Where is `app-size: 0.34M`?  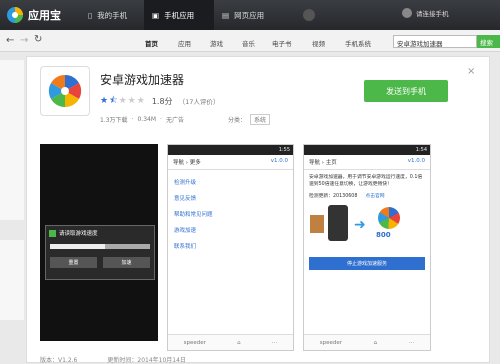
app-size: 0.34M is located at coordinates (147, 119).